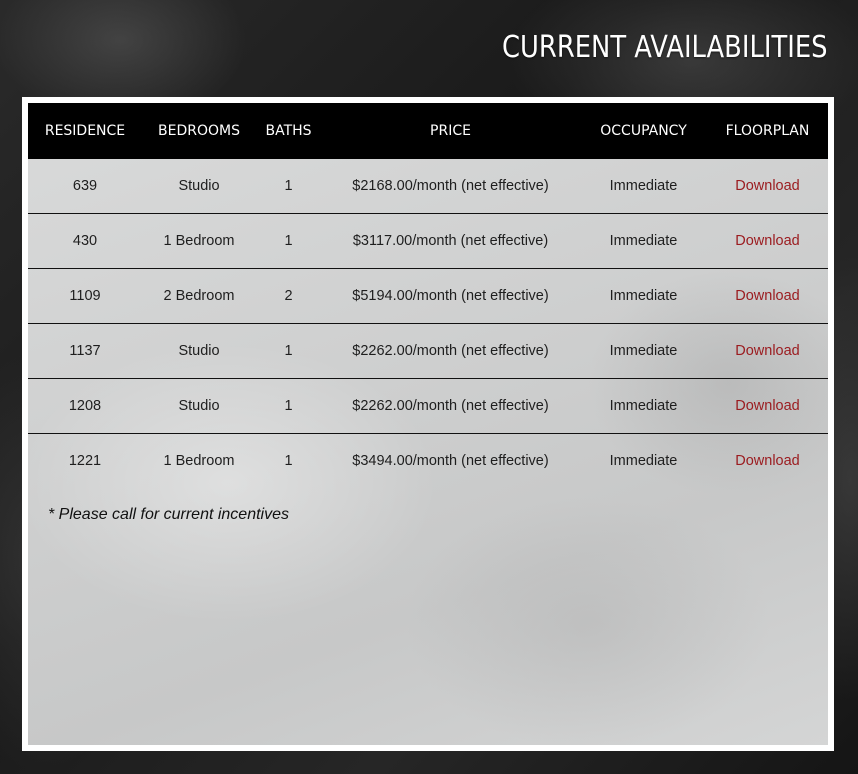 The image size is (858, 774). Describe the element at coordinates (288, 131) in the screenshot. I see `column-header-baths: BATHS` at that location.